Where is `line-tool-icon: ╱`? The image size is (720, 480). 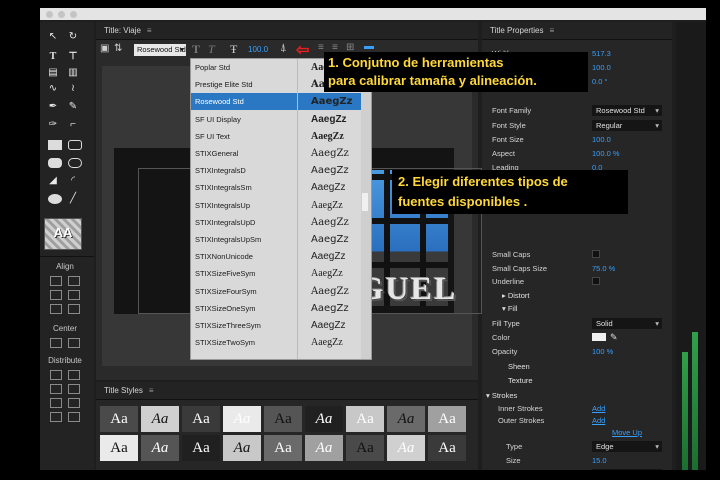
line-tool-icon: ╱ is located at coordinates (73, 199).